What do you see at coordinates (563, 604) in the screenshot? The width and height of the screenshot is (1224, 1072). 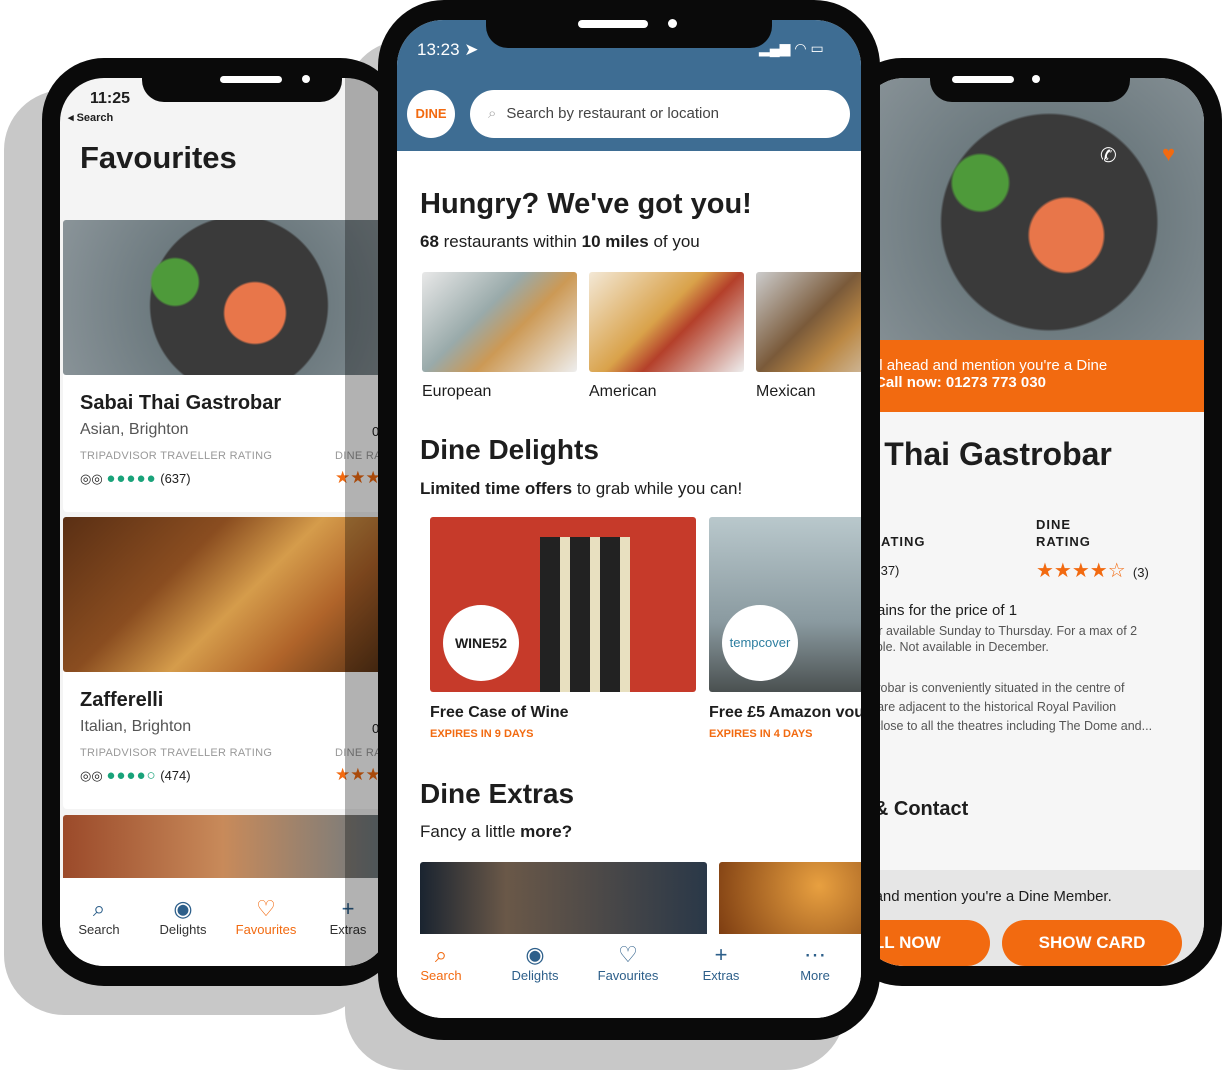 I see `offer-image: WINE52` at bounding box center [563, 604].